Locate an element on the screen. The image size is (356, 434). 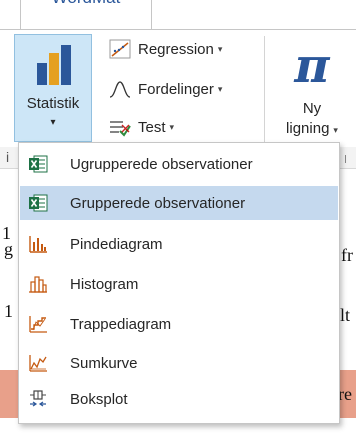
regression-button: Regression ▾ is located at coordinates (165, 49).